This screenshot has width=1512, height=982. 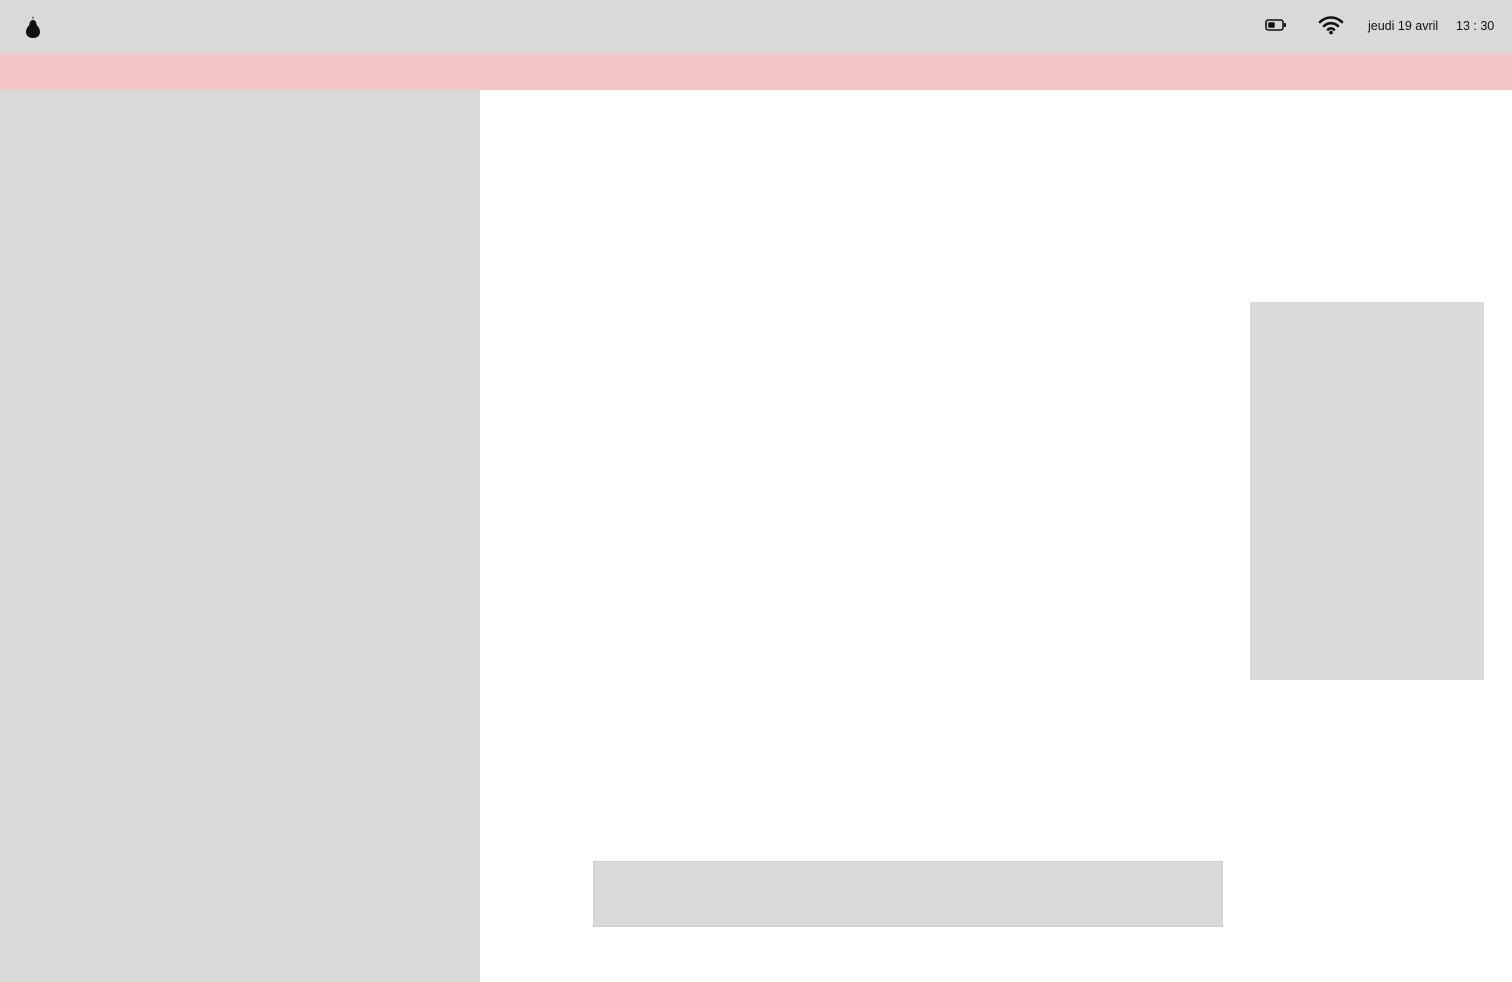 What do you see at coordinates (756, 71) in the screenshot?
I see `top-banner` at bounding box center [756, 71].